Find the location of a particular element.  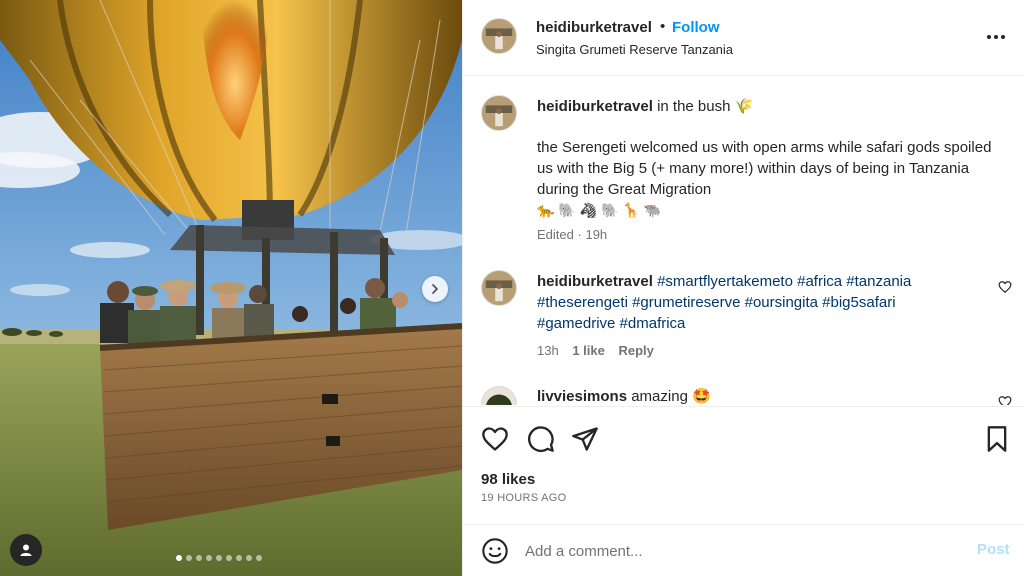

caption-headline-text: in the bush 🌾 is located at coordinates (705, 106).